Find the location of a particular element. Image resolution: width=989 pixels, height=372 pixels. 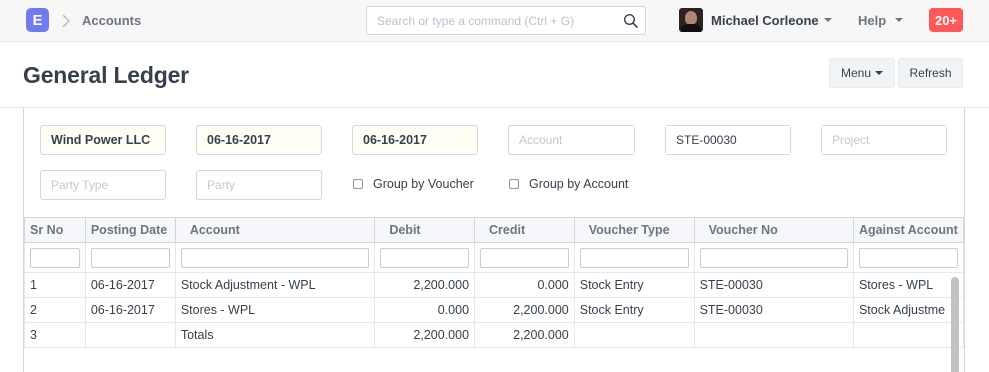

search-input is located at coordinates (492, 20).